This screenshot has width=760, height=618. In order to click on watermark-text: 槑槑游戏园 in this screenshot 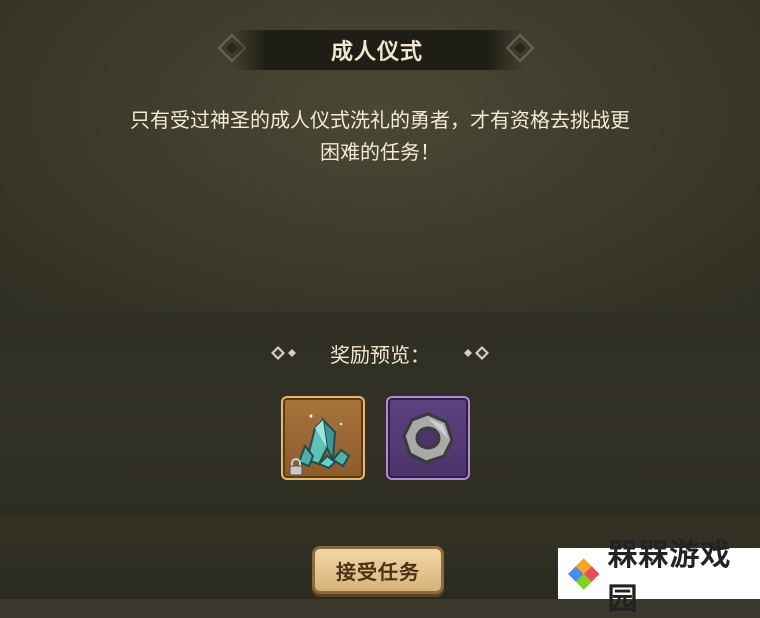, I will do `click(669, 577)`.